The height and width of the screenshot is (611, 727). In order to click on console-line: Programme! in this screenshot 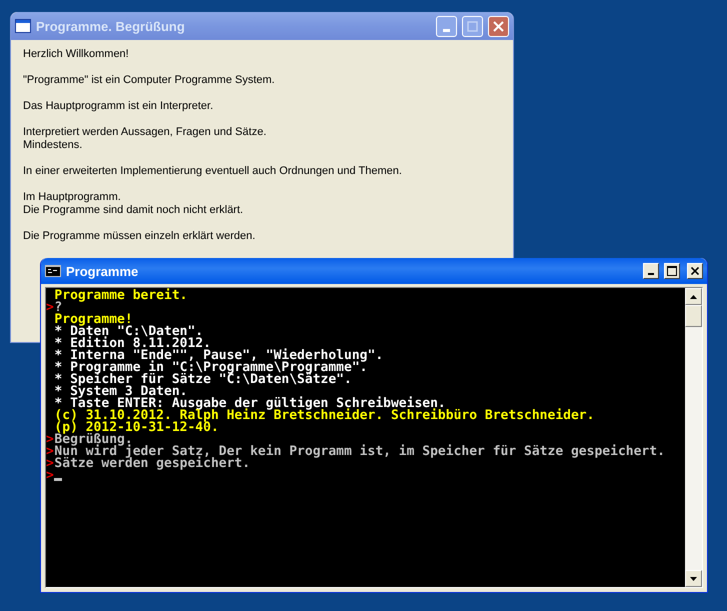, I will do `click(93, 320)`.